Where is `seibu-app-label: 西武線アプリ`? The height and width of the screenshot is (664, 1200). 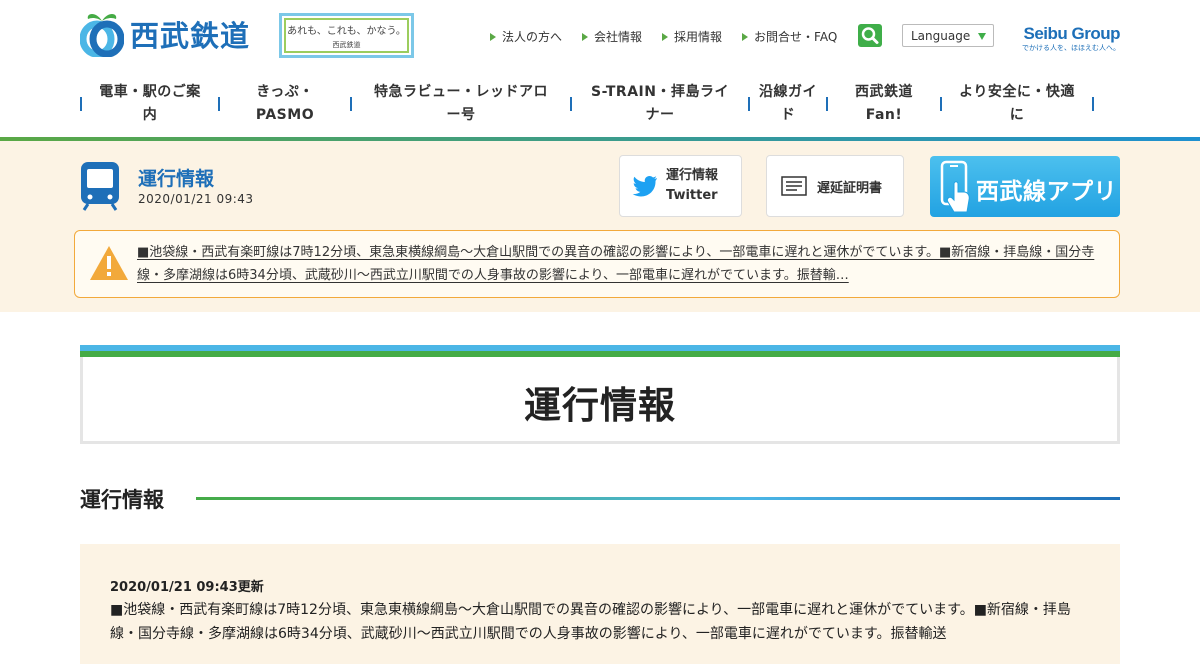
seibu-app-label: 西武線アプリ is located at coordinates (1046, 192).